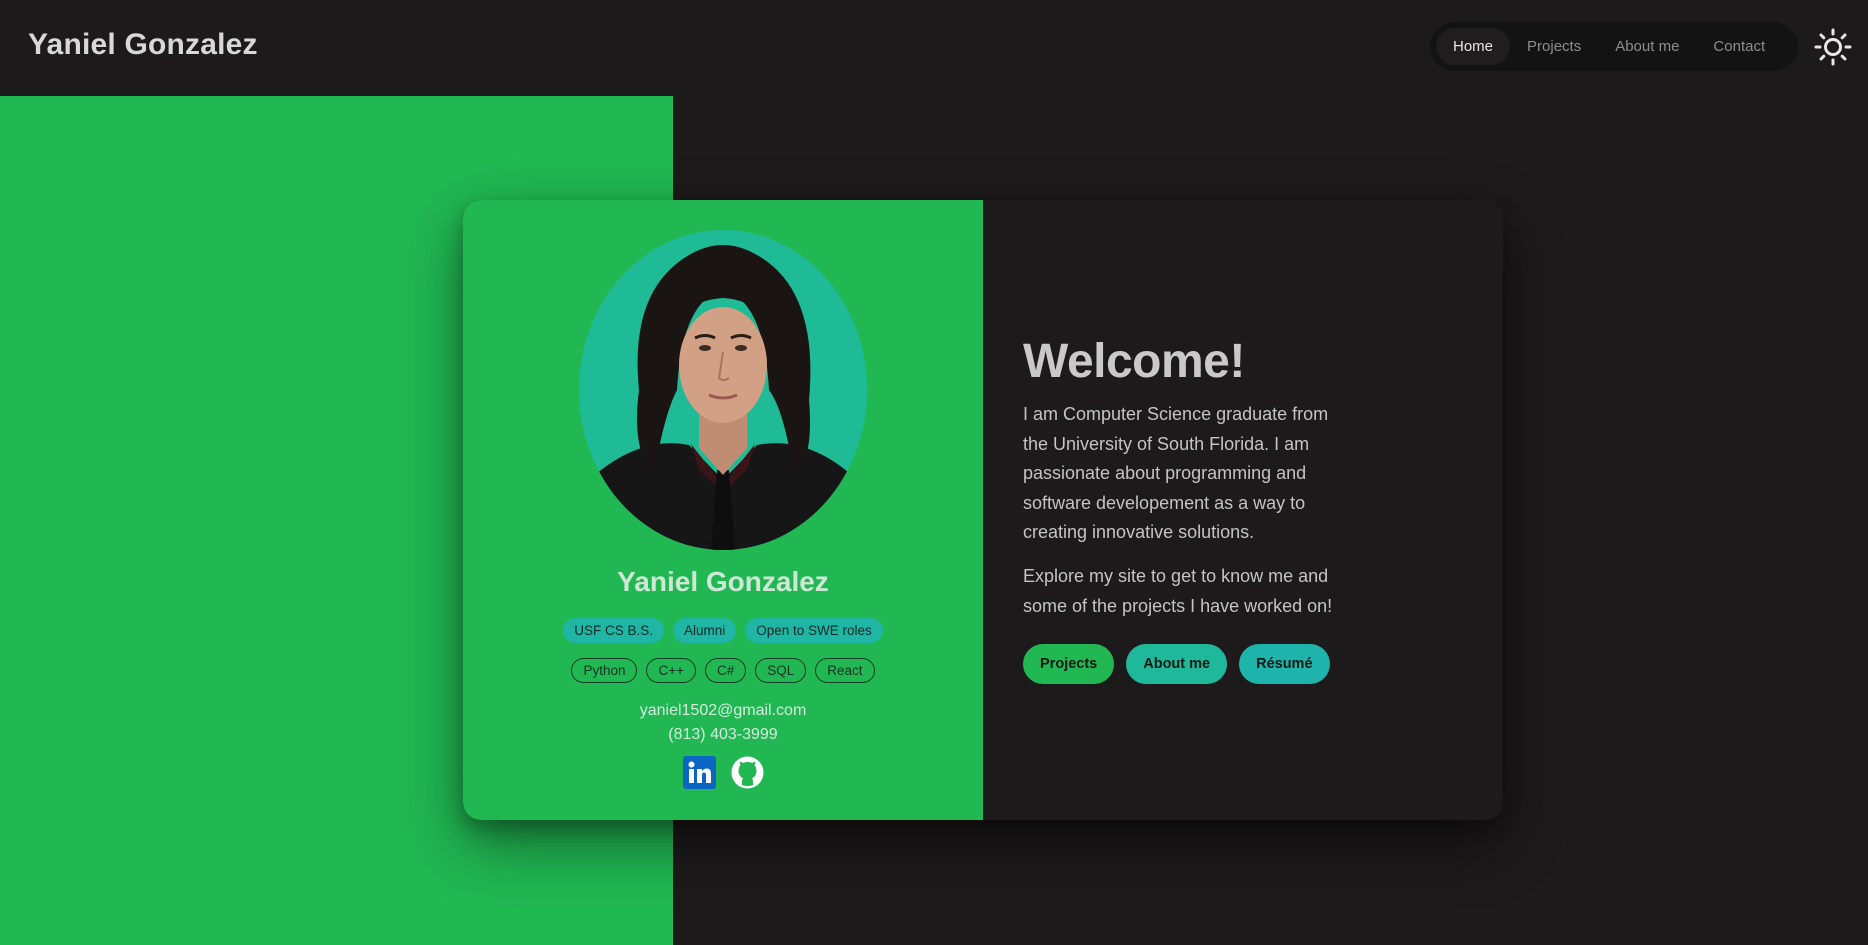  I want to click on site-title: Yaniel Gonzalez, so click(143, 45).